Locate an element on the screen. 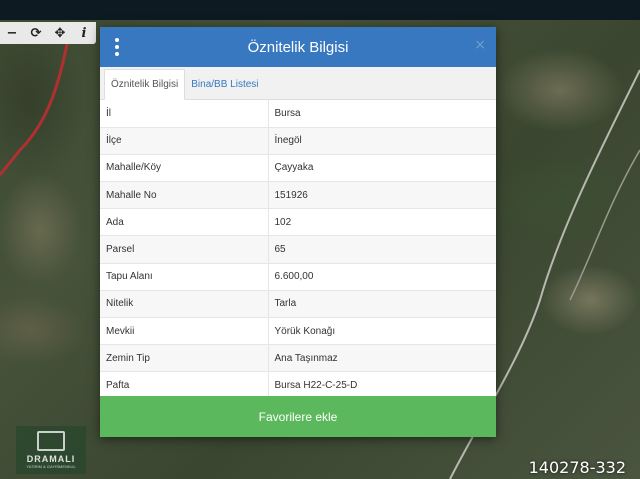 The image size is (640, 479). row-key: Mevkii is located at coordinates (184, 331).